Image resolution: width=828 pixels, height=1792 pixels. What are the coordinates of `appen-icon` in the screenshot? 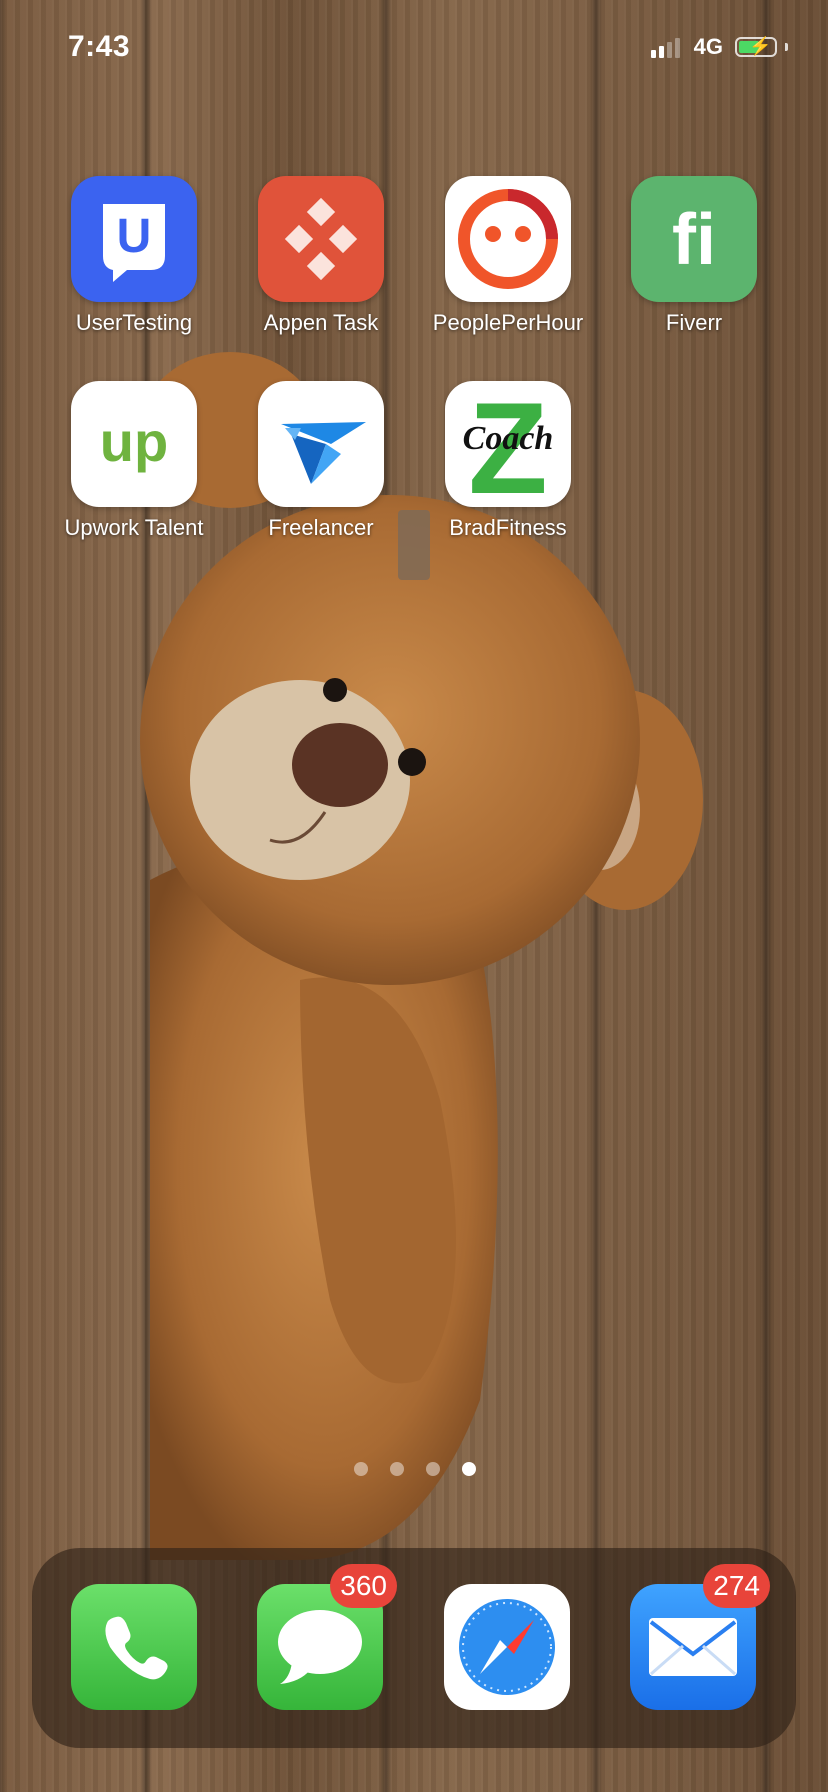 It's located at (321, 239).